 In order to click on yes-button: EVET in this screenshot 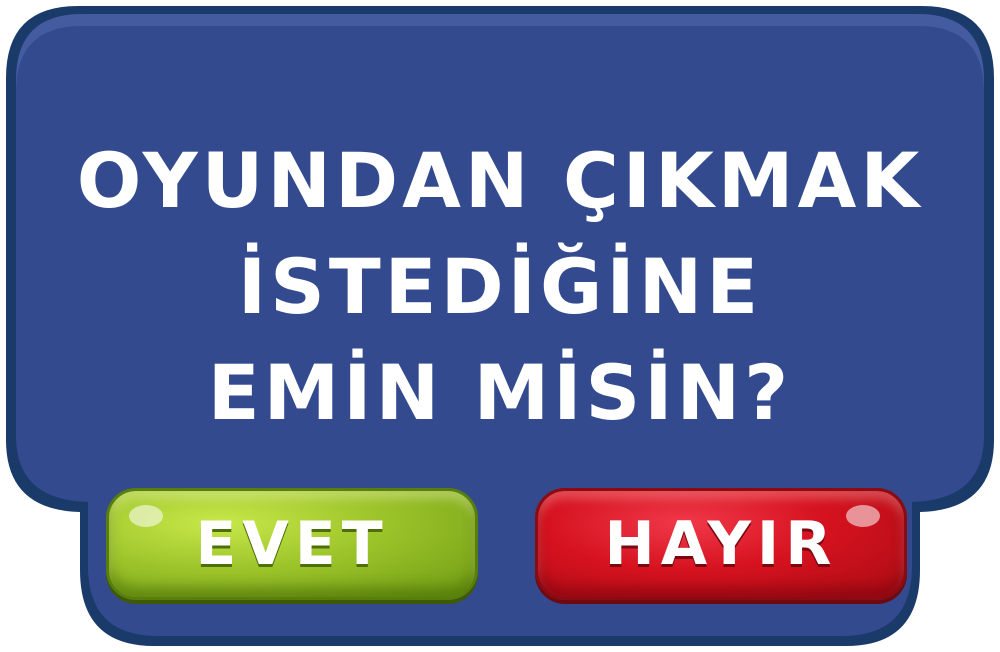, I will do `click(292, 544)`.